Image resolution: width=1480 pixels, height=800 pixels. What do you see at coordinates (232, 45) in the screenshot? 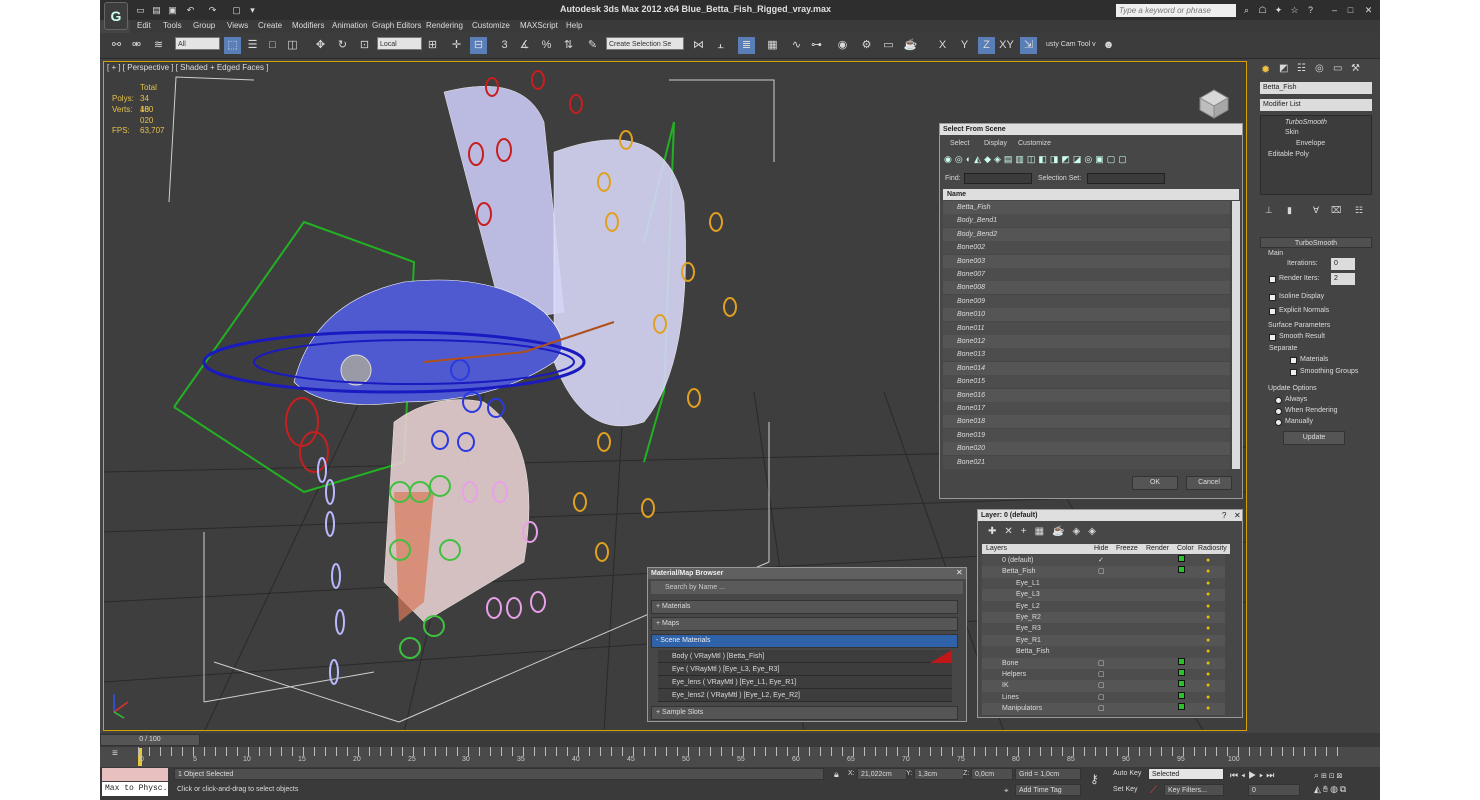
I see `select-object-icon: ⬚` at bounding box center [232, 45].